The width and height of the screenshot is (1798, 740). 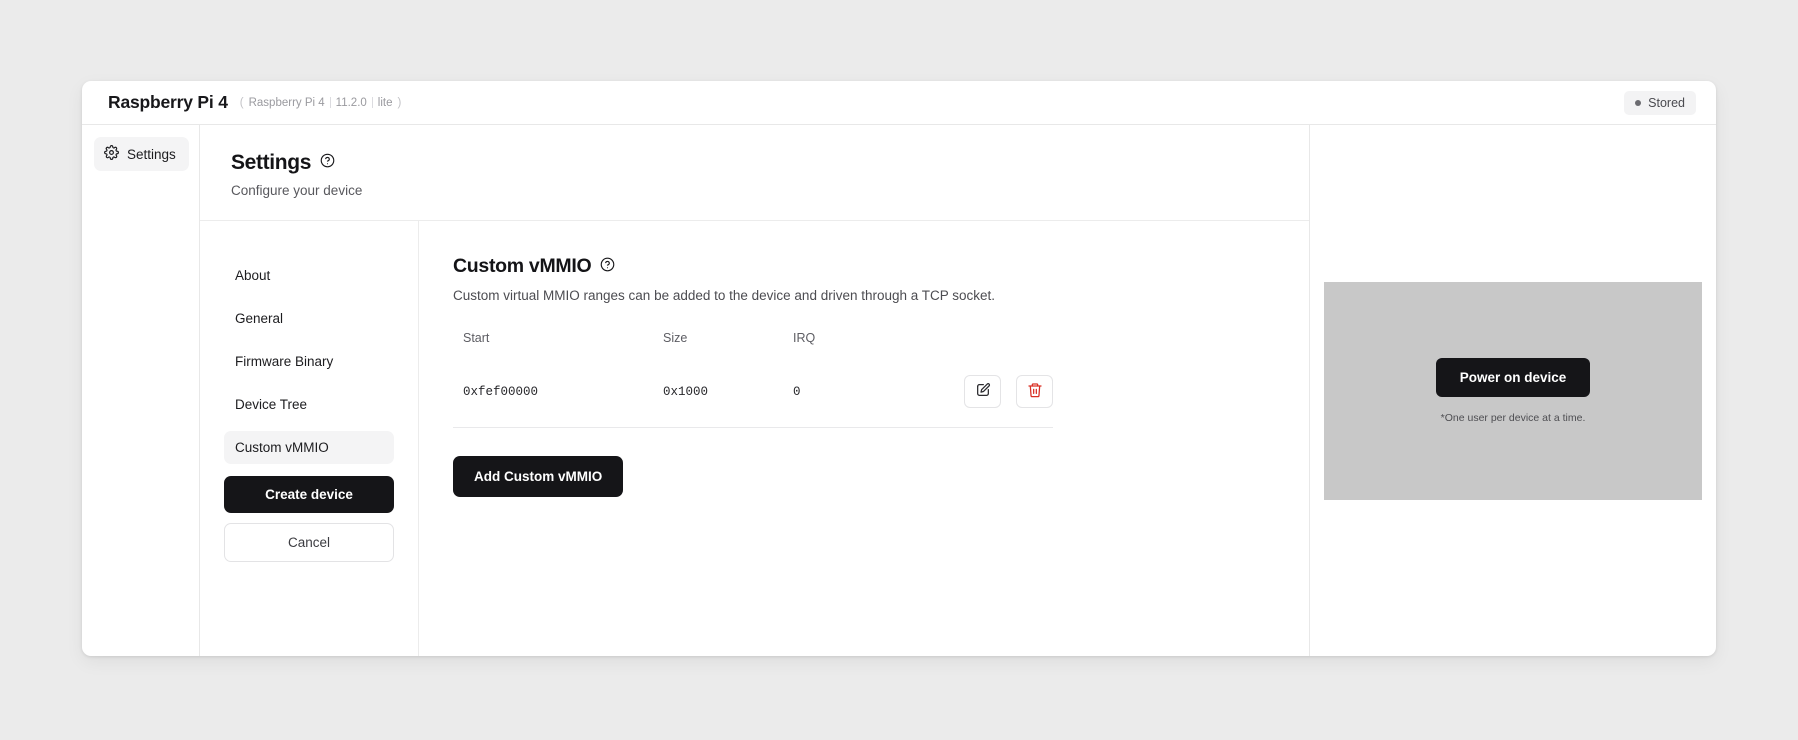 I want to click on nav-item-custom-vmmio: Custom vMMIO, so click(x=309, y=447).